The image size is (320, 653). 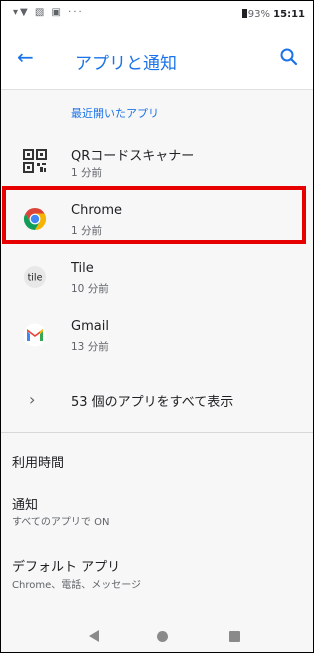 I want to click on setting-notifications: 通知 すべてのアプリで ON, so click(x=157, y=509).